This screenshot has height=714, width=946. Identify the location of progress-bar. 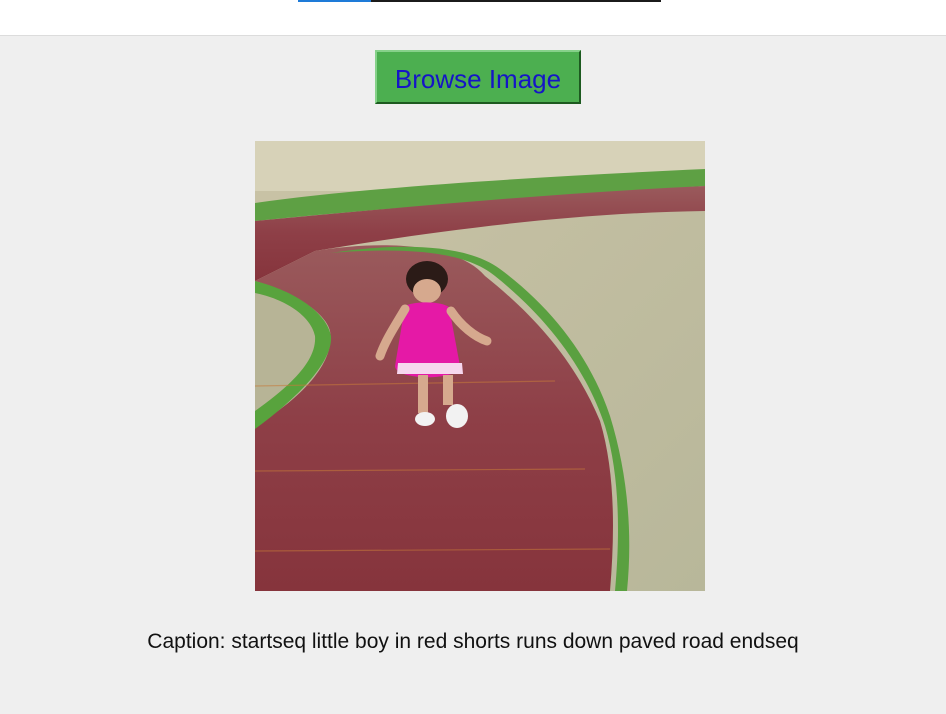
(479, 1).